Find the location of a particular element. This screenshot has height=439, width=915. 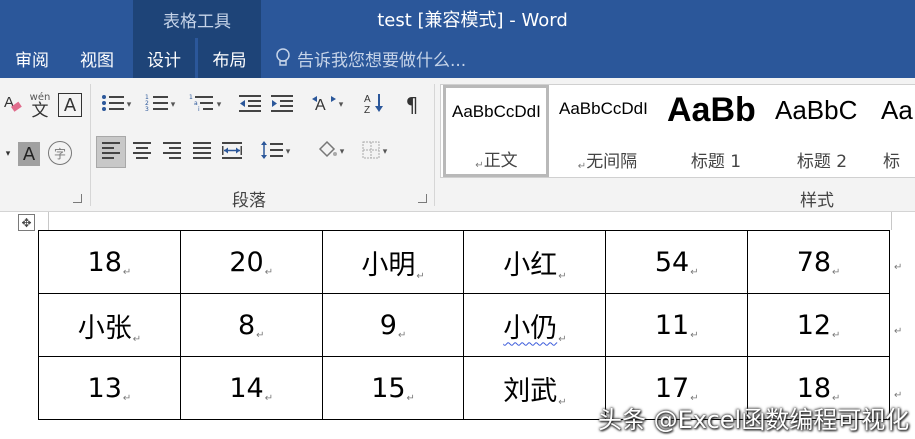

align-center-icon is located at coordinates (142, 152).